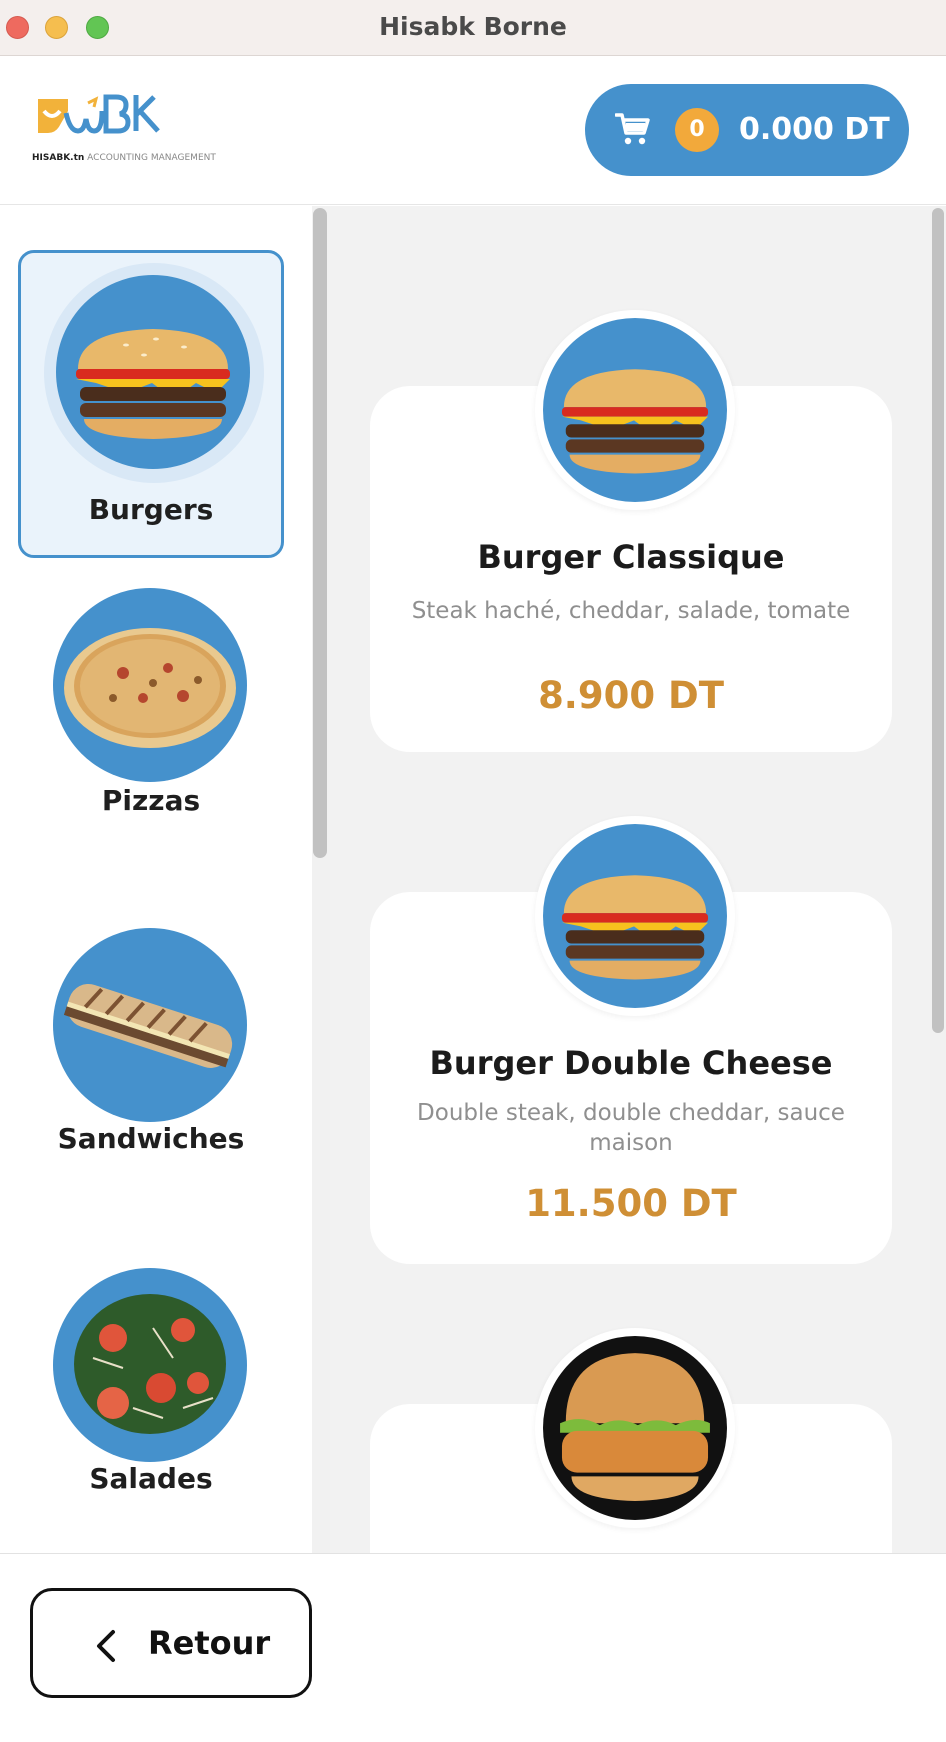  What do you see at coordinates (151, 800) in the screenshot?
I see `category-label: Pizzas` at bounding box center [151, 800].